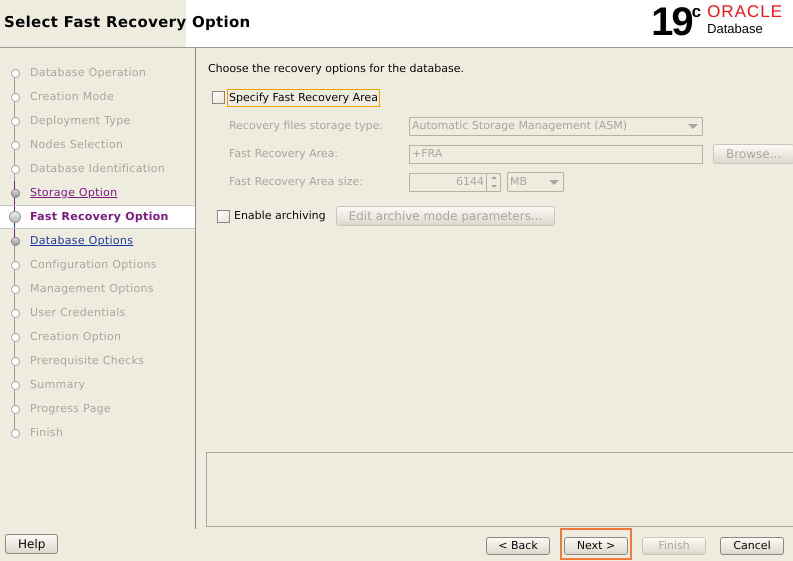  I want to click on logo-product: Database, so click(735, 29).